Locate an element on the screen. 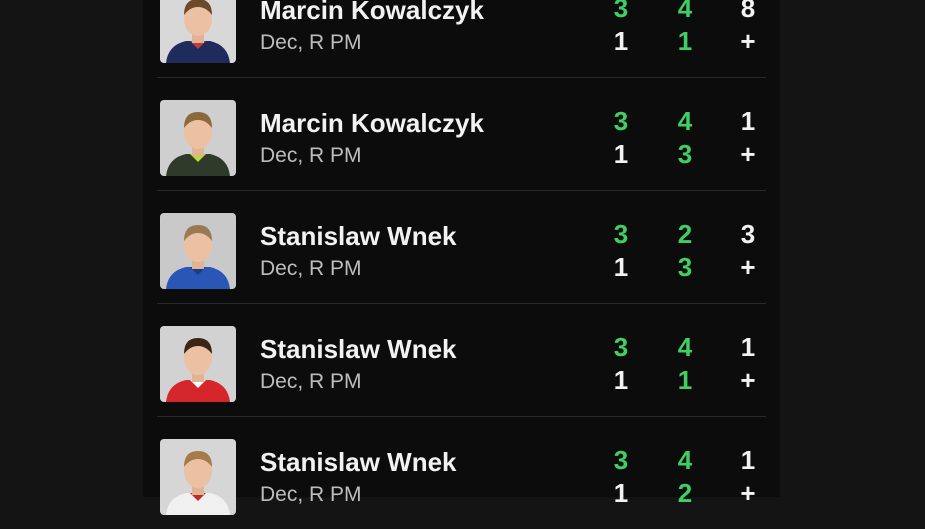 Image resolution: width=925 pixels, height=529 pixels. stat-value: 8 is located at coordinates (748, 11).